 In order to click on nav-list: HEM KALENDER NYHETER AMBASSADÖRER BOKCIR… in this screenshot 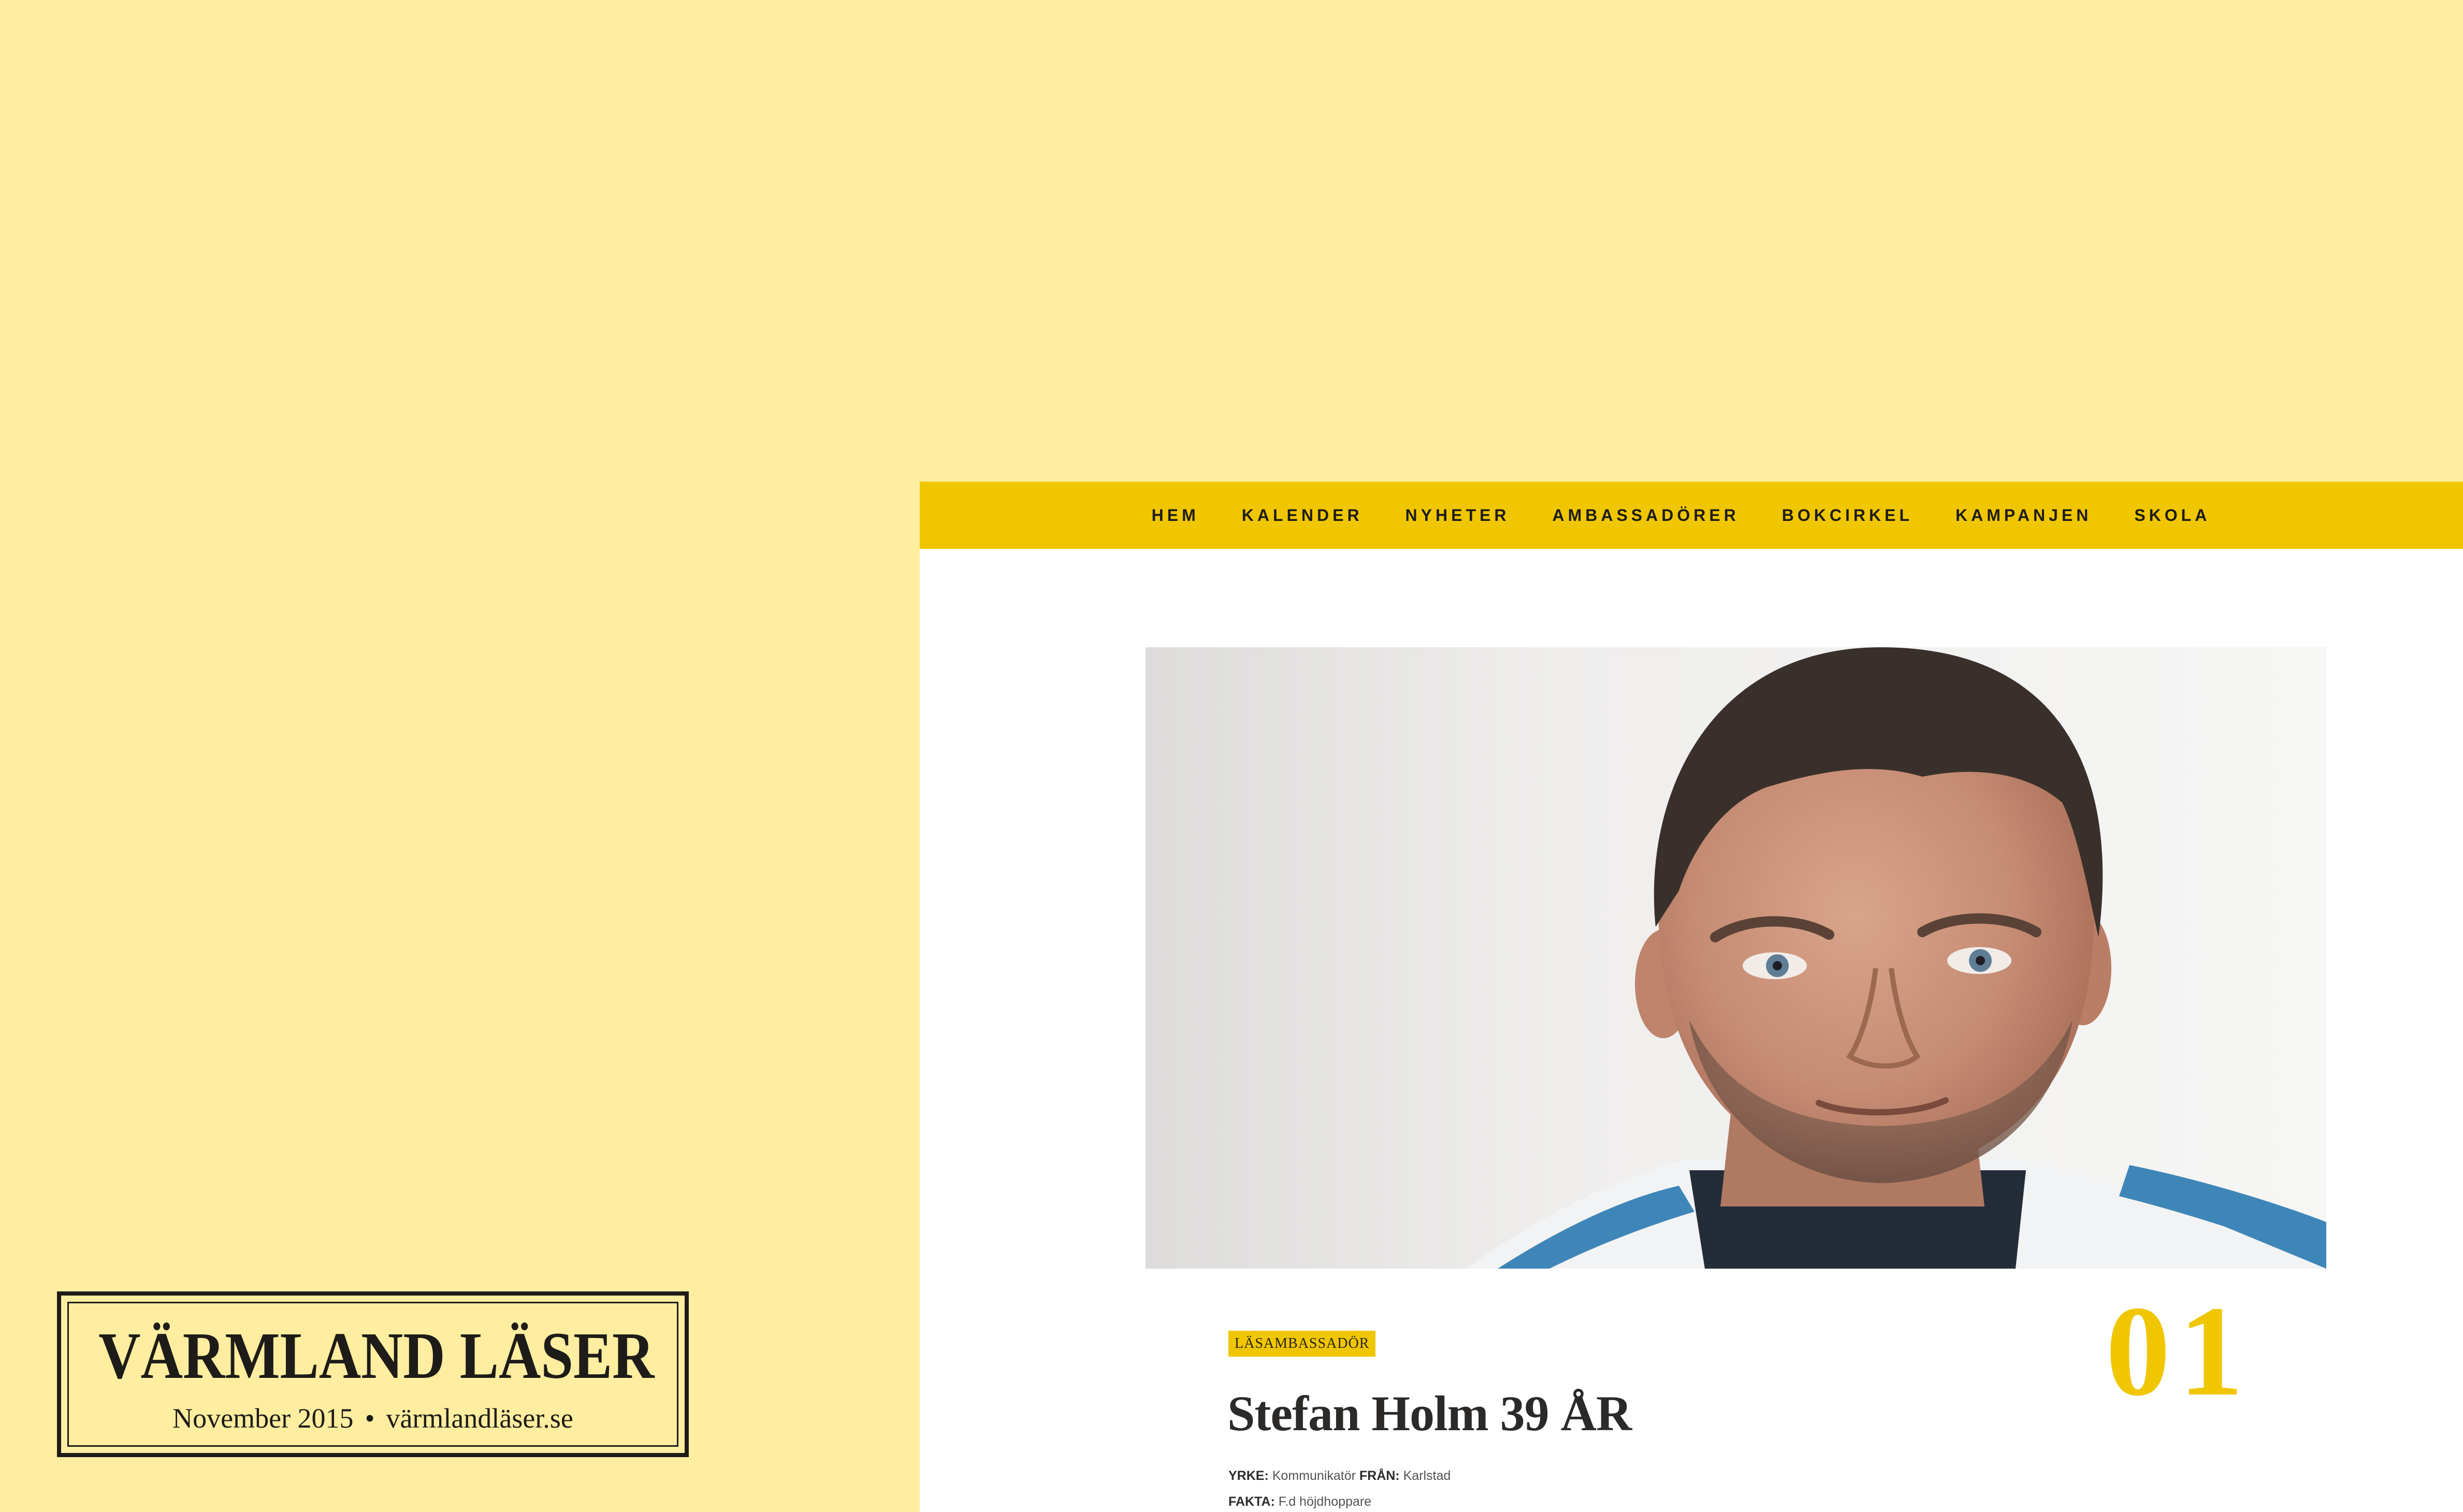, I will do `click(1681, 515)`.